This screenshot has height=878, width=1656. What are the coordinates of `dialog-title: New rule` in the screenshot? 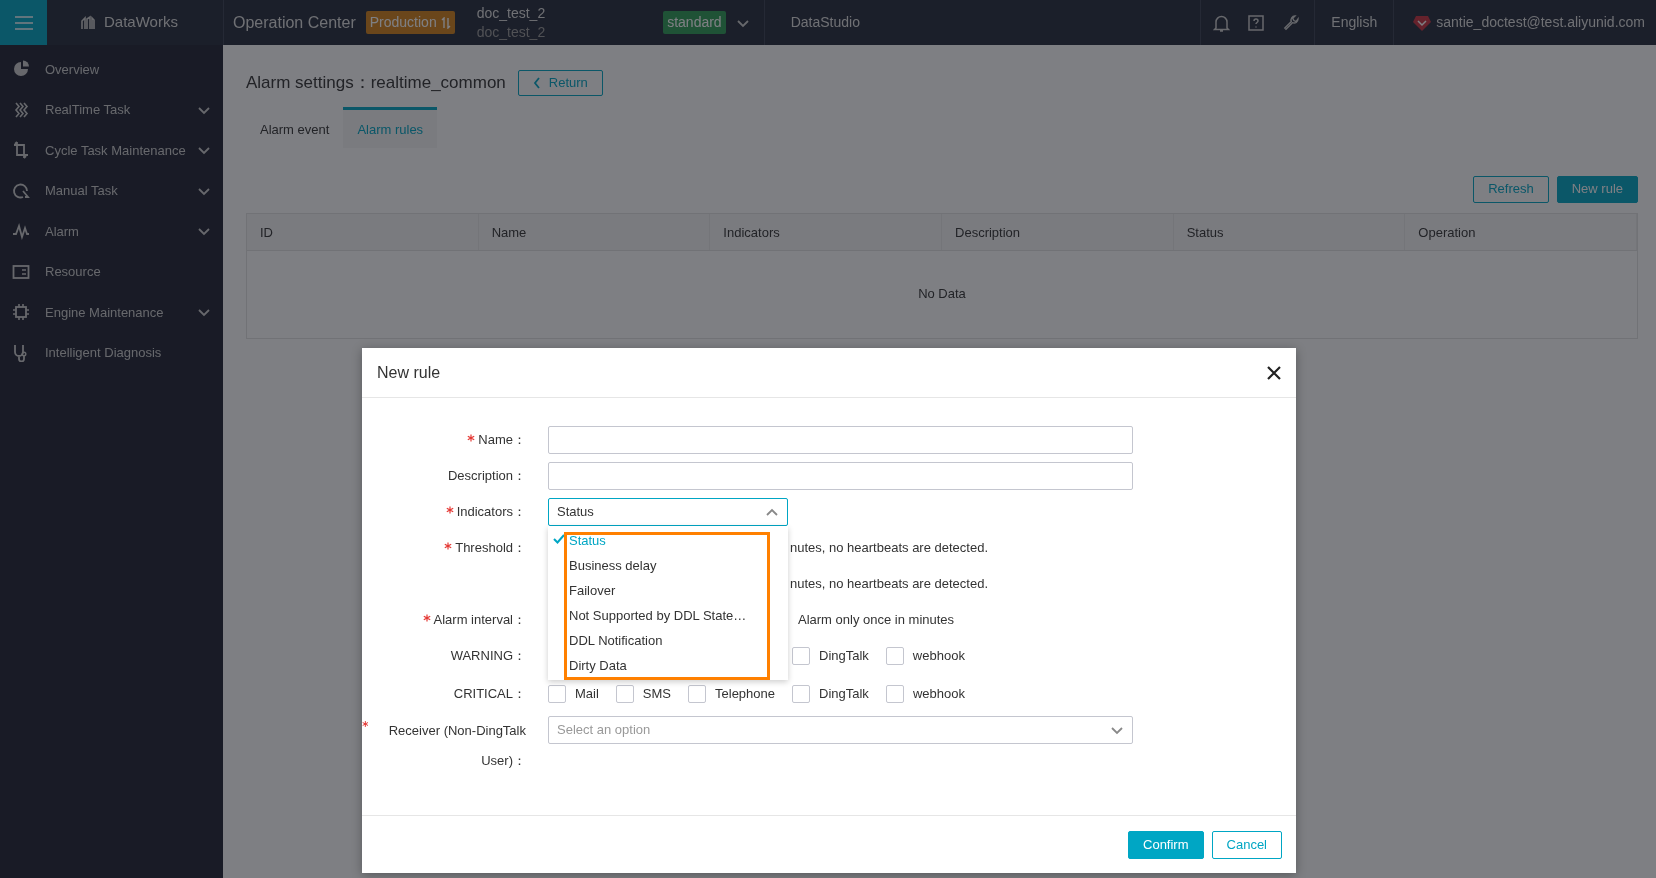 It's located at (409, 372).